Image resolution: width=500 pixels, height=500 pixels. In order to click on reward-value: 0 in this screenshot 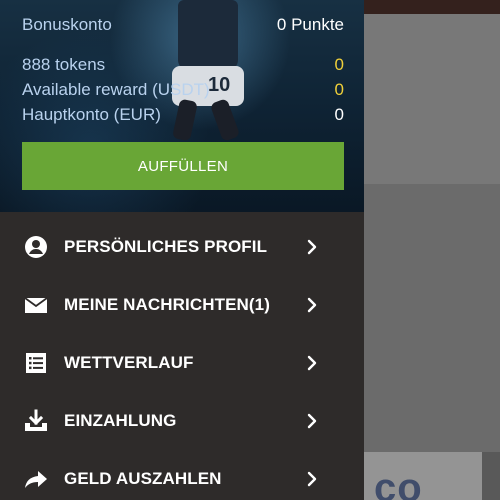, I will do `click(339, 89)`.